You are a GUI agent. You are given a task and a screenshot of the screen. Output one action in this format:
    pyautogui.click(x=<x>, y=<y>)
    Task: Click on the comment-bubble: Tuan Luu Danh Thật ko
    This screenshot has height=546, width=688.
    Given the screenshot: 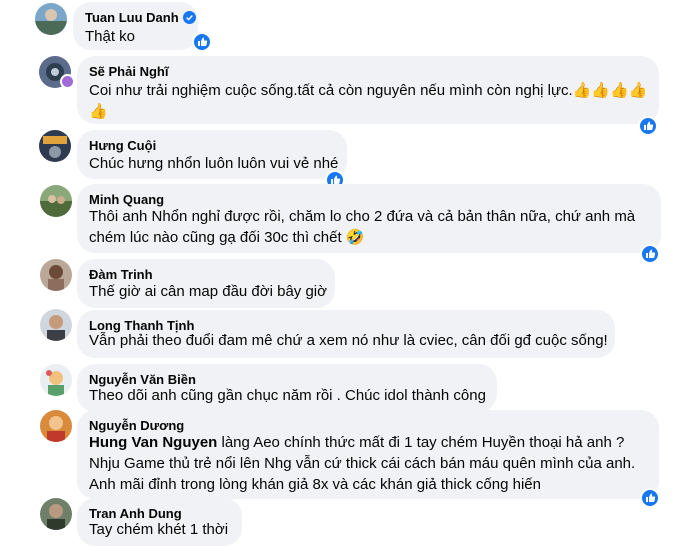 What is the action you would take?
    pyautogui.click(x=135, y=26)
    